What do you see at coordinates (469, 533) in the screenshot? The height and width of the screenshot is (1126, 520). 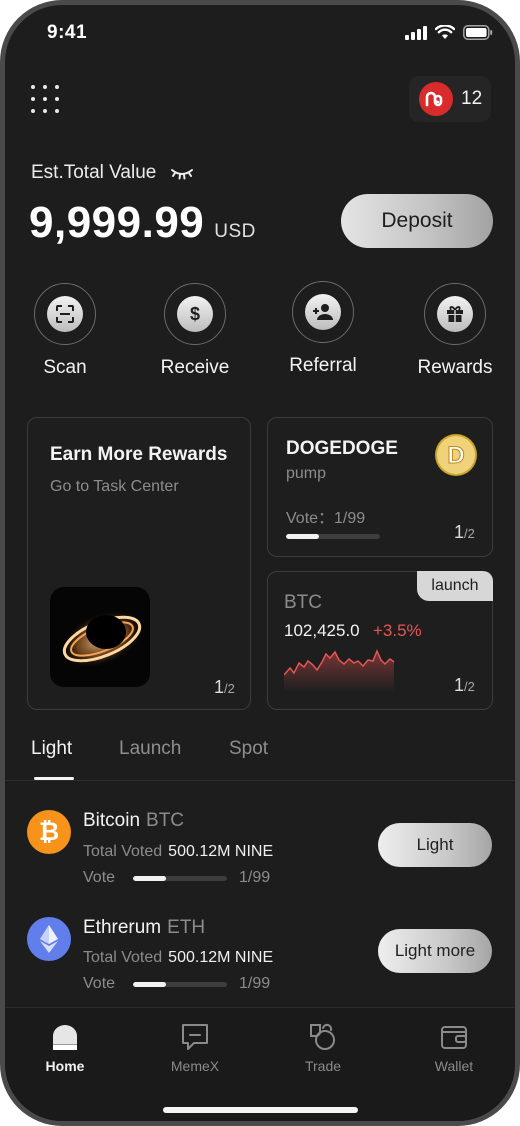 I see `token-card-total: /2` at bounding box center [469, 533].